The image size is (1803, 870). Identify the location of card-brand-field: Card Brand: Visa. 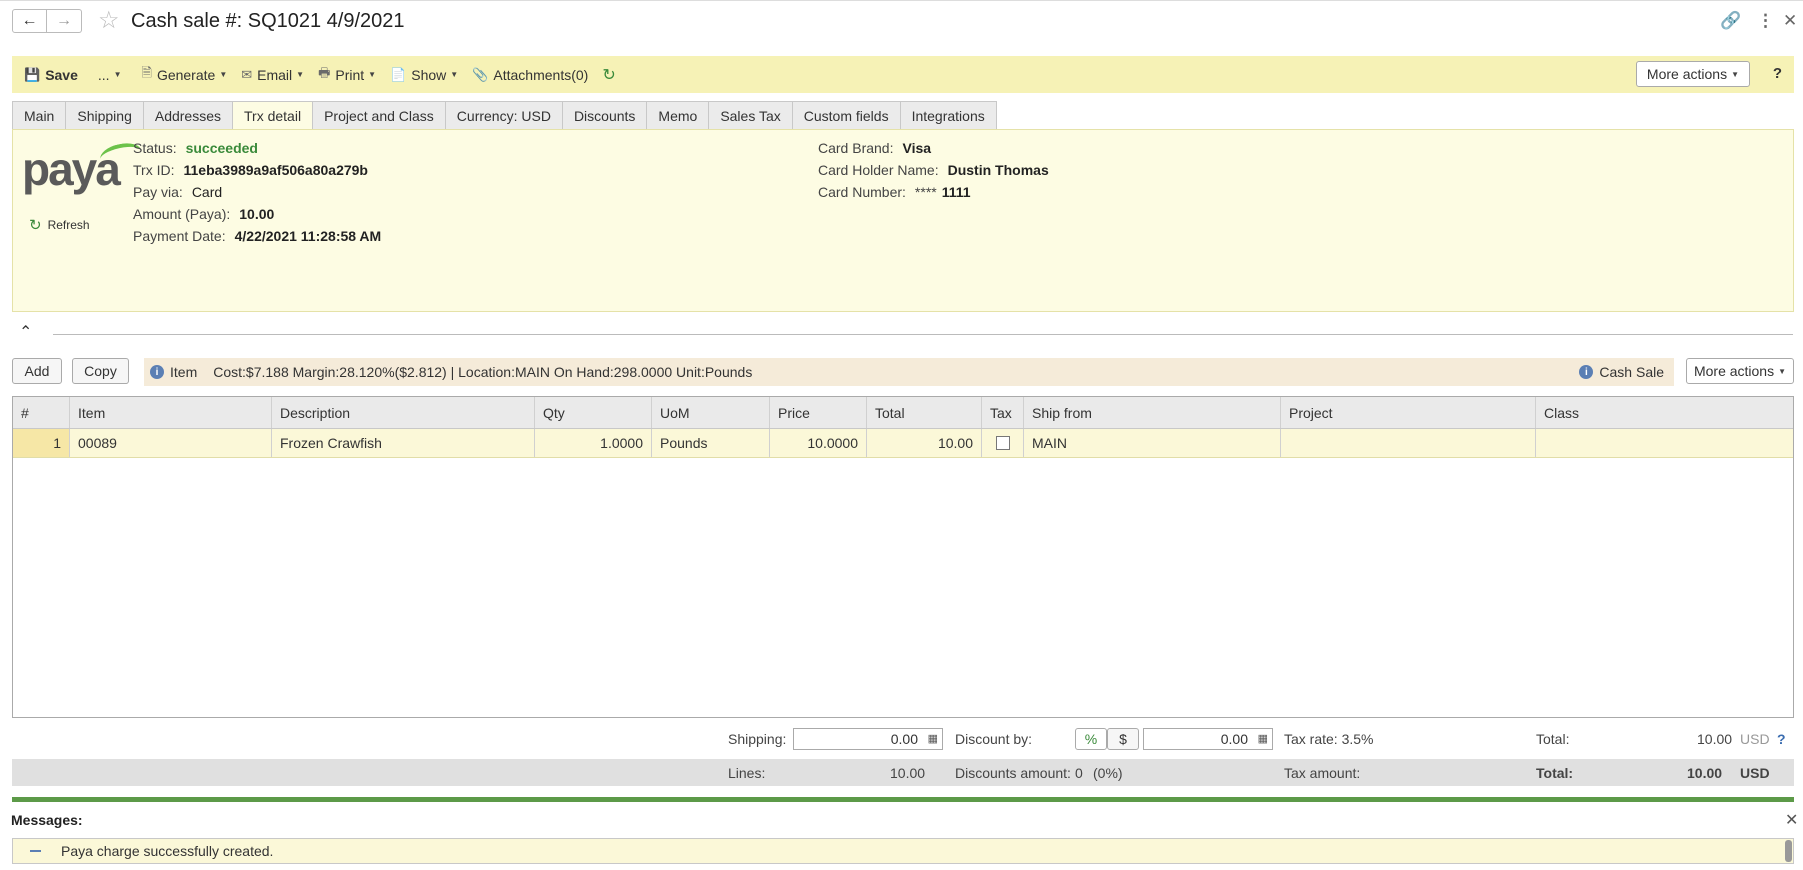
(875, 148).